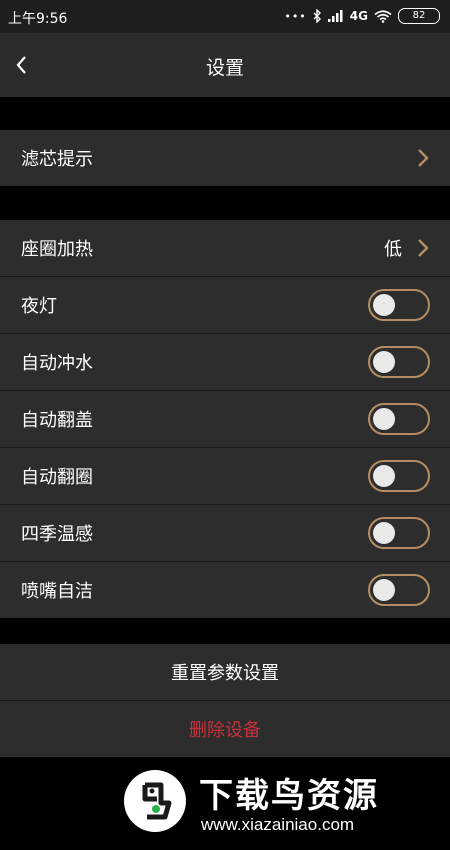 Image resolution: width=450 pixels, height=850 pixels. I want to click on auto-lid-label: 自动翻盖, so click(57, 420).